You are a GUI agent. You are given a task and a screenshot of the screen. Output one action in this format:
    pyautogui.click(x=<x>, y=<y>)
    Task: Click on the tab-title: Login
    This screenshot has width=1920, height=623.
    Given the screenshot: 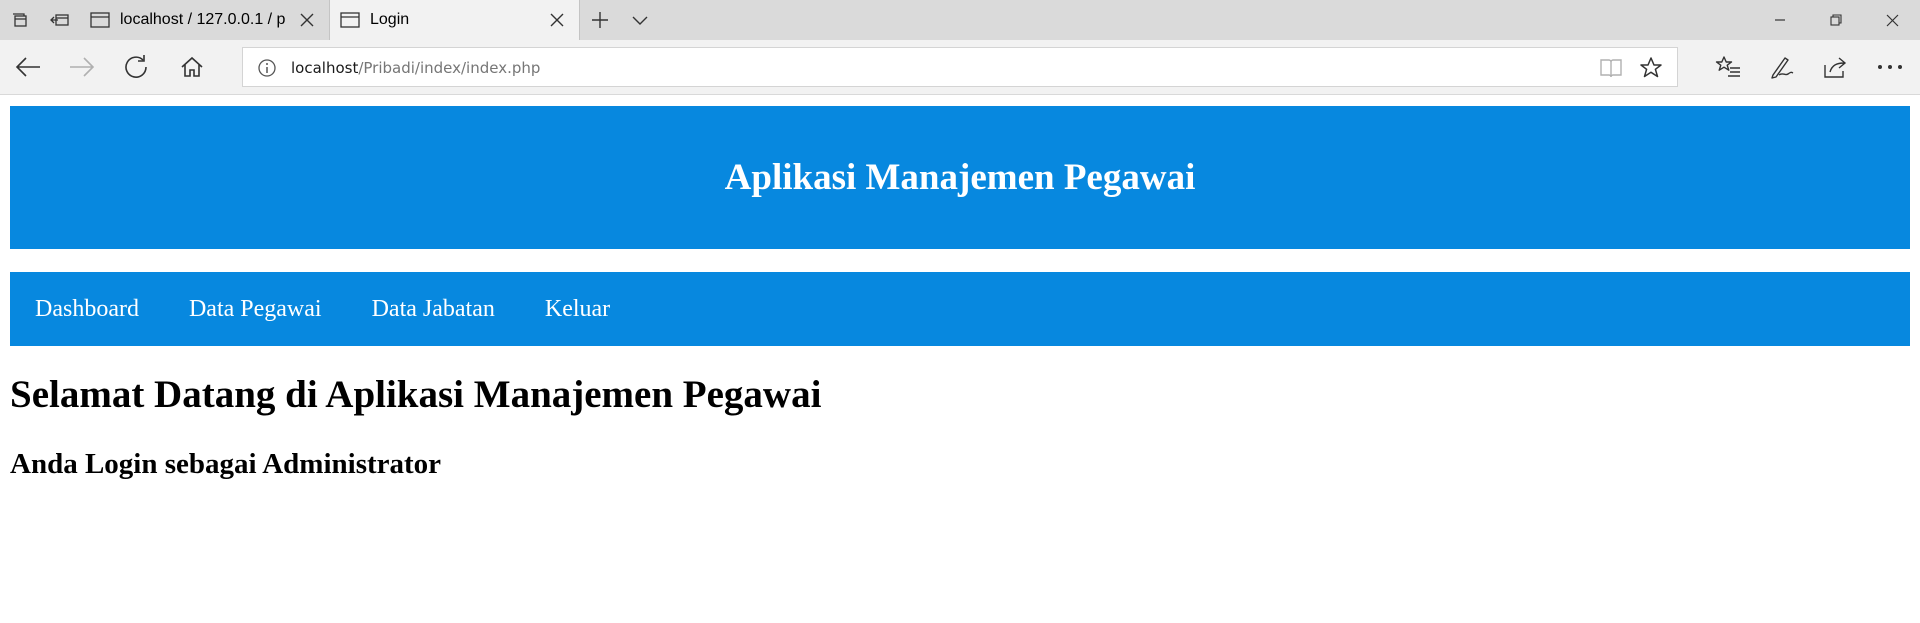 What is the action you would take?
    pyautogui.click(x=390, y=19)
    